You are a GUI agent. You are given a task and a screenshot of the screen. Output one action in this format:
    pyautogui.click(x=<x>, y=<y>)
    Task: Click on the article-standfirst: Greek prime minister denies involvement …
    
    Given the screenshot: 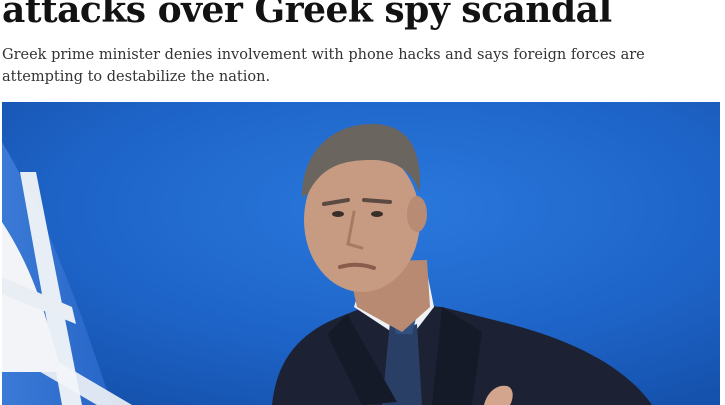 What is the action you would take?
    pyautogui.click(x=323, y=66)
    